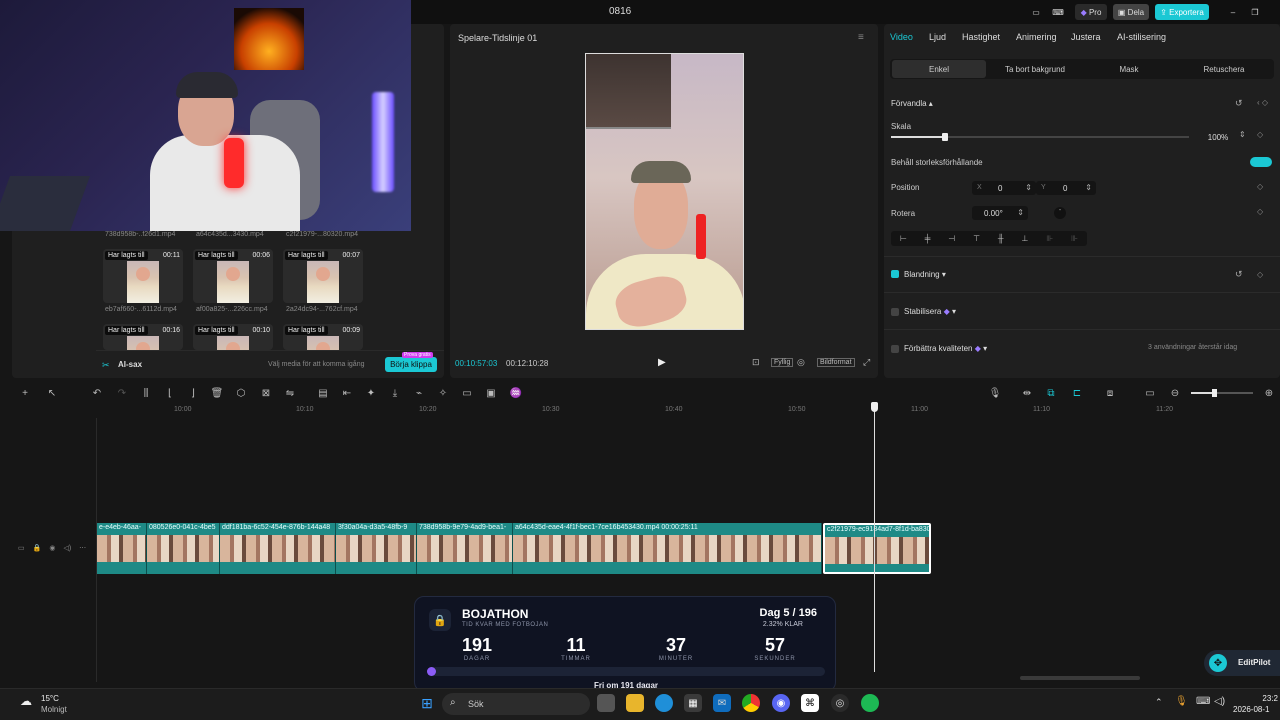 This screenshot has height=720, width=1280. I want to click on mirror-icon: ⇋, so click(290, 393).